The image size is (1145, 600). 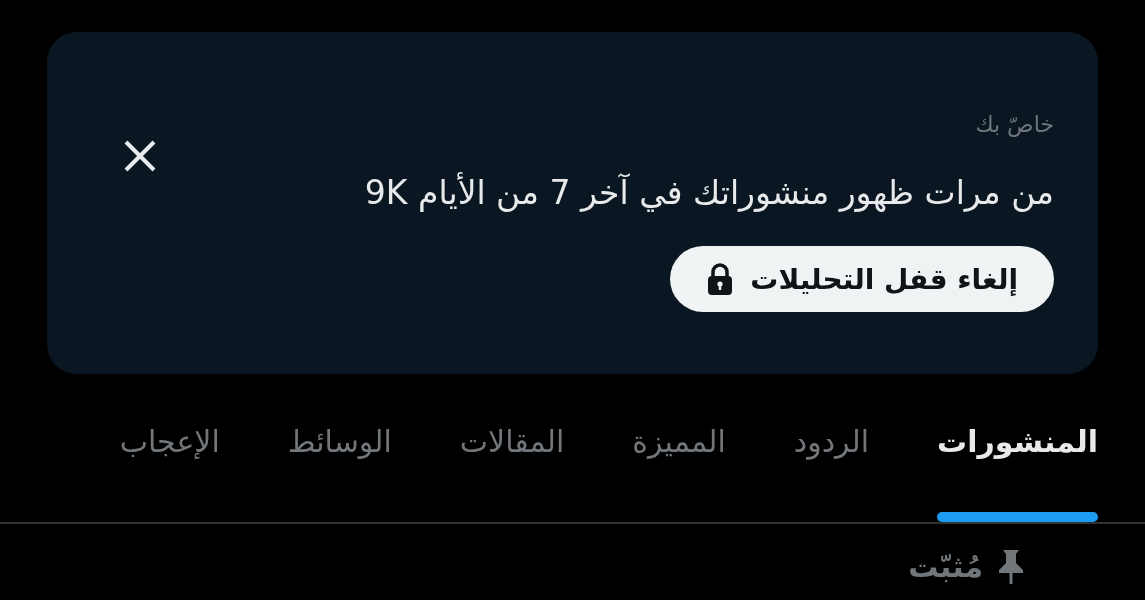 I want to click on card-eyebrow: خاصّ بك, so click(x=1014, y=124).